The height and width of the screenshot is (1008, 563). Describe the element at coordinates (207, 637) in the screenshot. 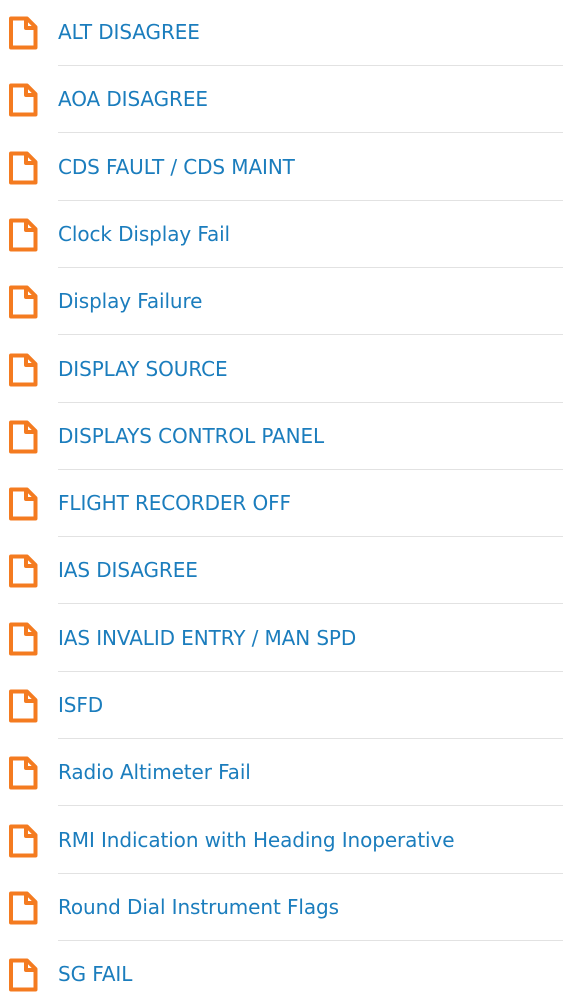

I see `list-item-label: IAS INVALID ENTRY / MAN SPD` at that location.